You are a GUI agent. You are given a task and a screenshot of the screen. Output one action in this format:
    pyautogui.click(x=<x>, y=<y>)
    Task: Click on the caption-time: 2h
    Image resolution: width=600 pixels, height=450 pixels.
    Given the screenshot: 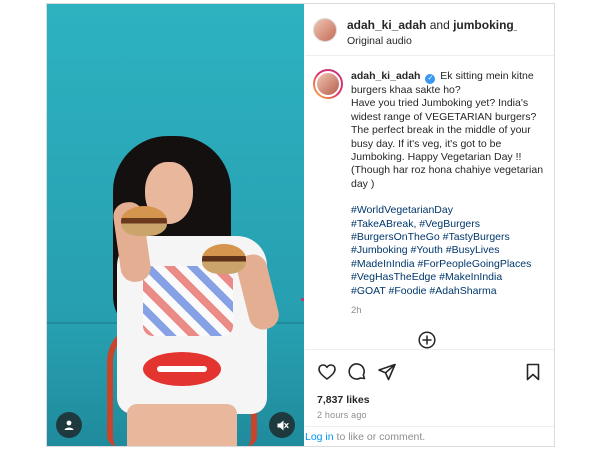 What is the action you would take?
    pyautogui.click(x=356, y=311)
    